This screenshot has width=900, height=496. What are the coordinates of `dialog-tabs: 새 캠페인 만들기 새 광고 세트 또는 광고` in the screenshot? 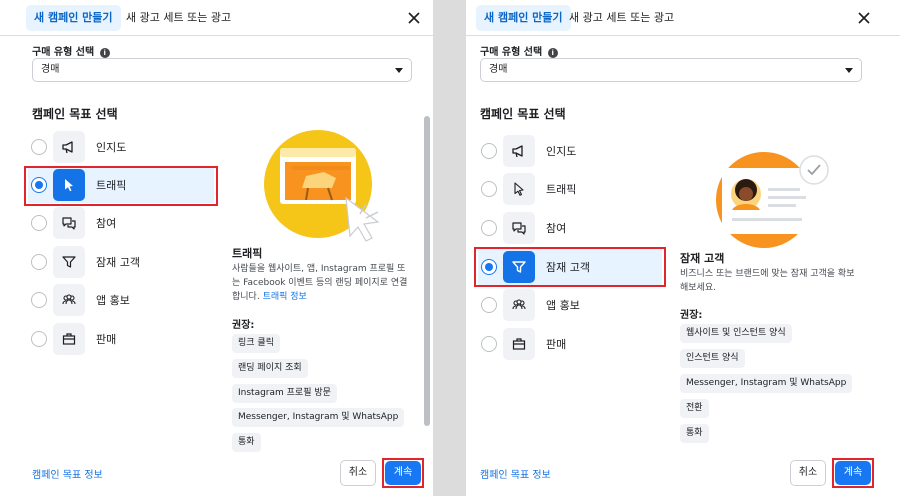 It's located at (683, 18).